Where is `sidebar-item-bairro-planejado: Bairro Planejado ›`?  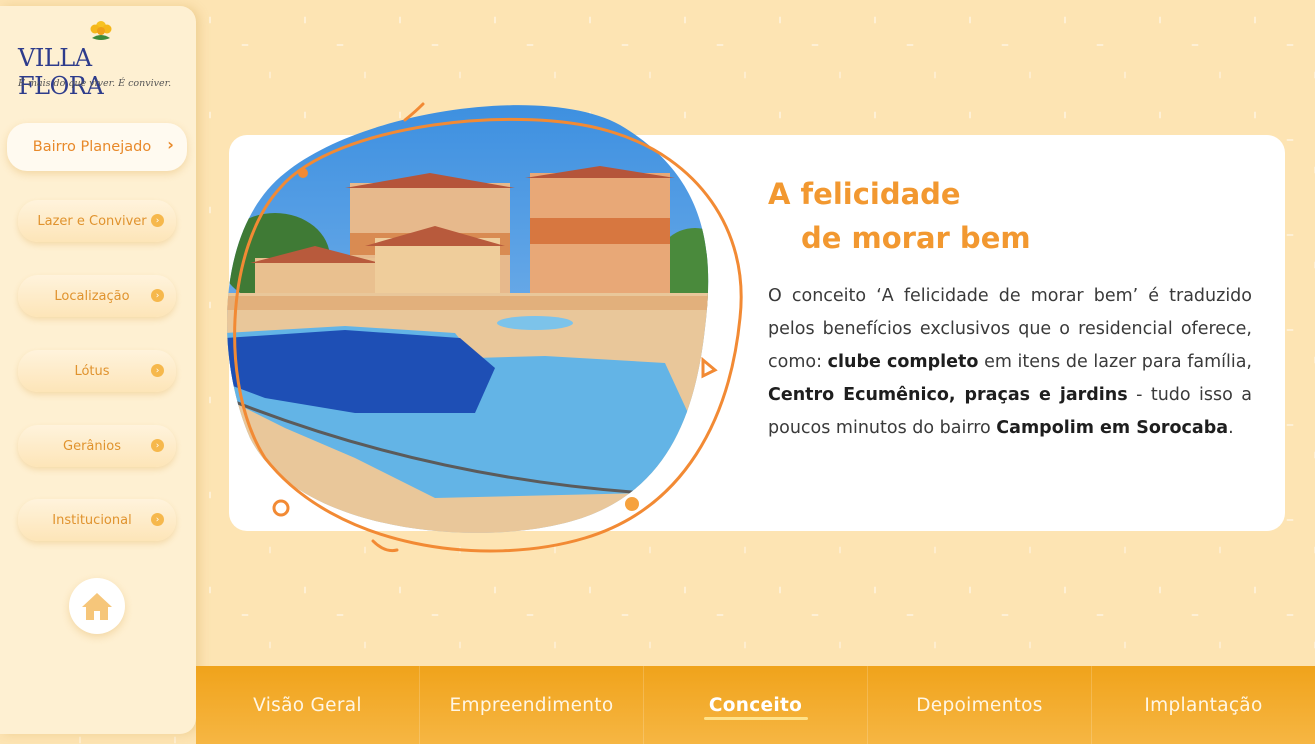 sidebar-item-bairro-planejado: Bairro Planejado › is located at coordinates (97, 147).